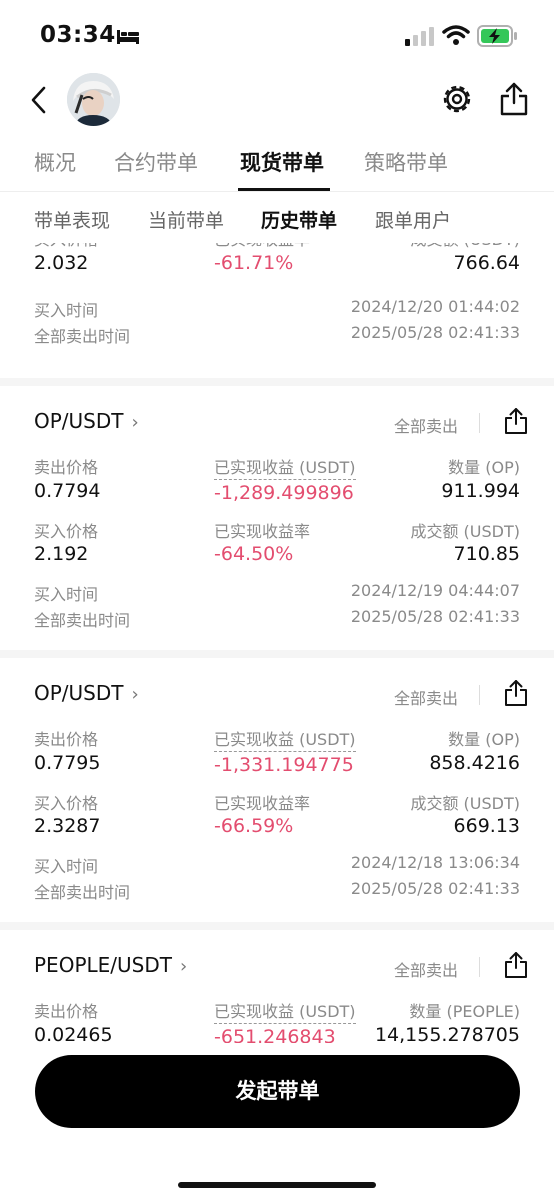 Image resolution: width=554 pixels, height=1200 pixels. Describe the element at coordinates (61, 263) in the screenshot. I see `buy-price-value: 2.032` at that location.